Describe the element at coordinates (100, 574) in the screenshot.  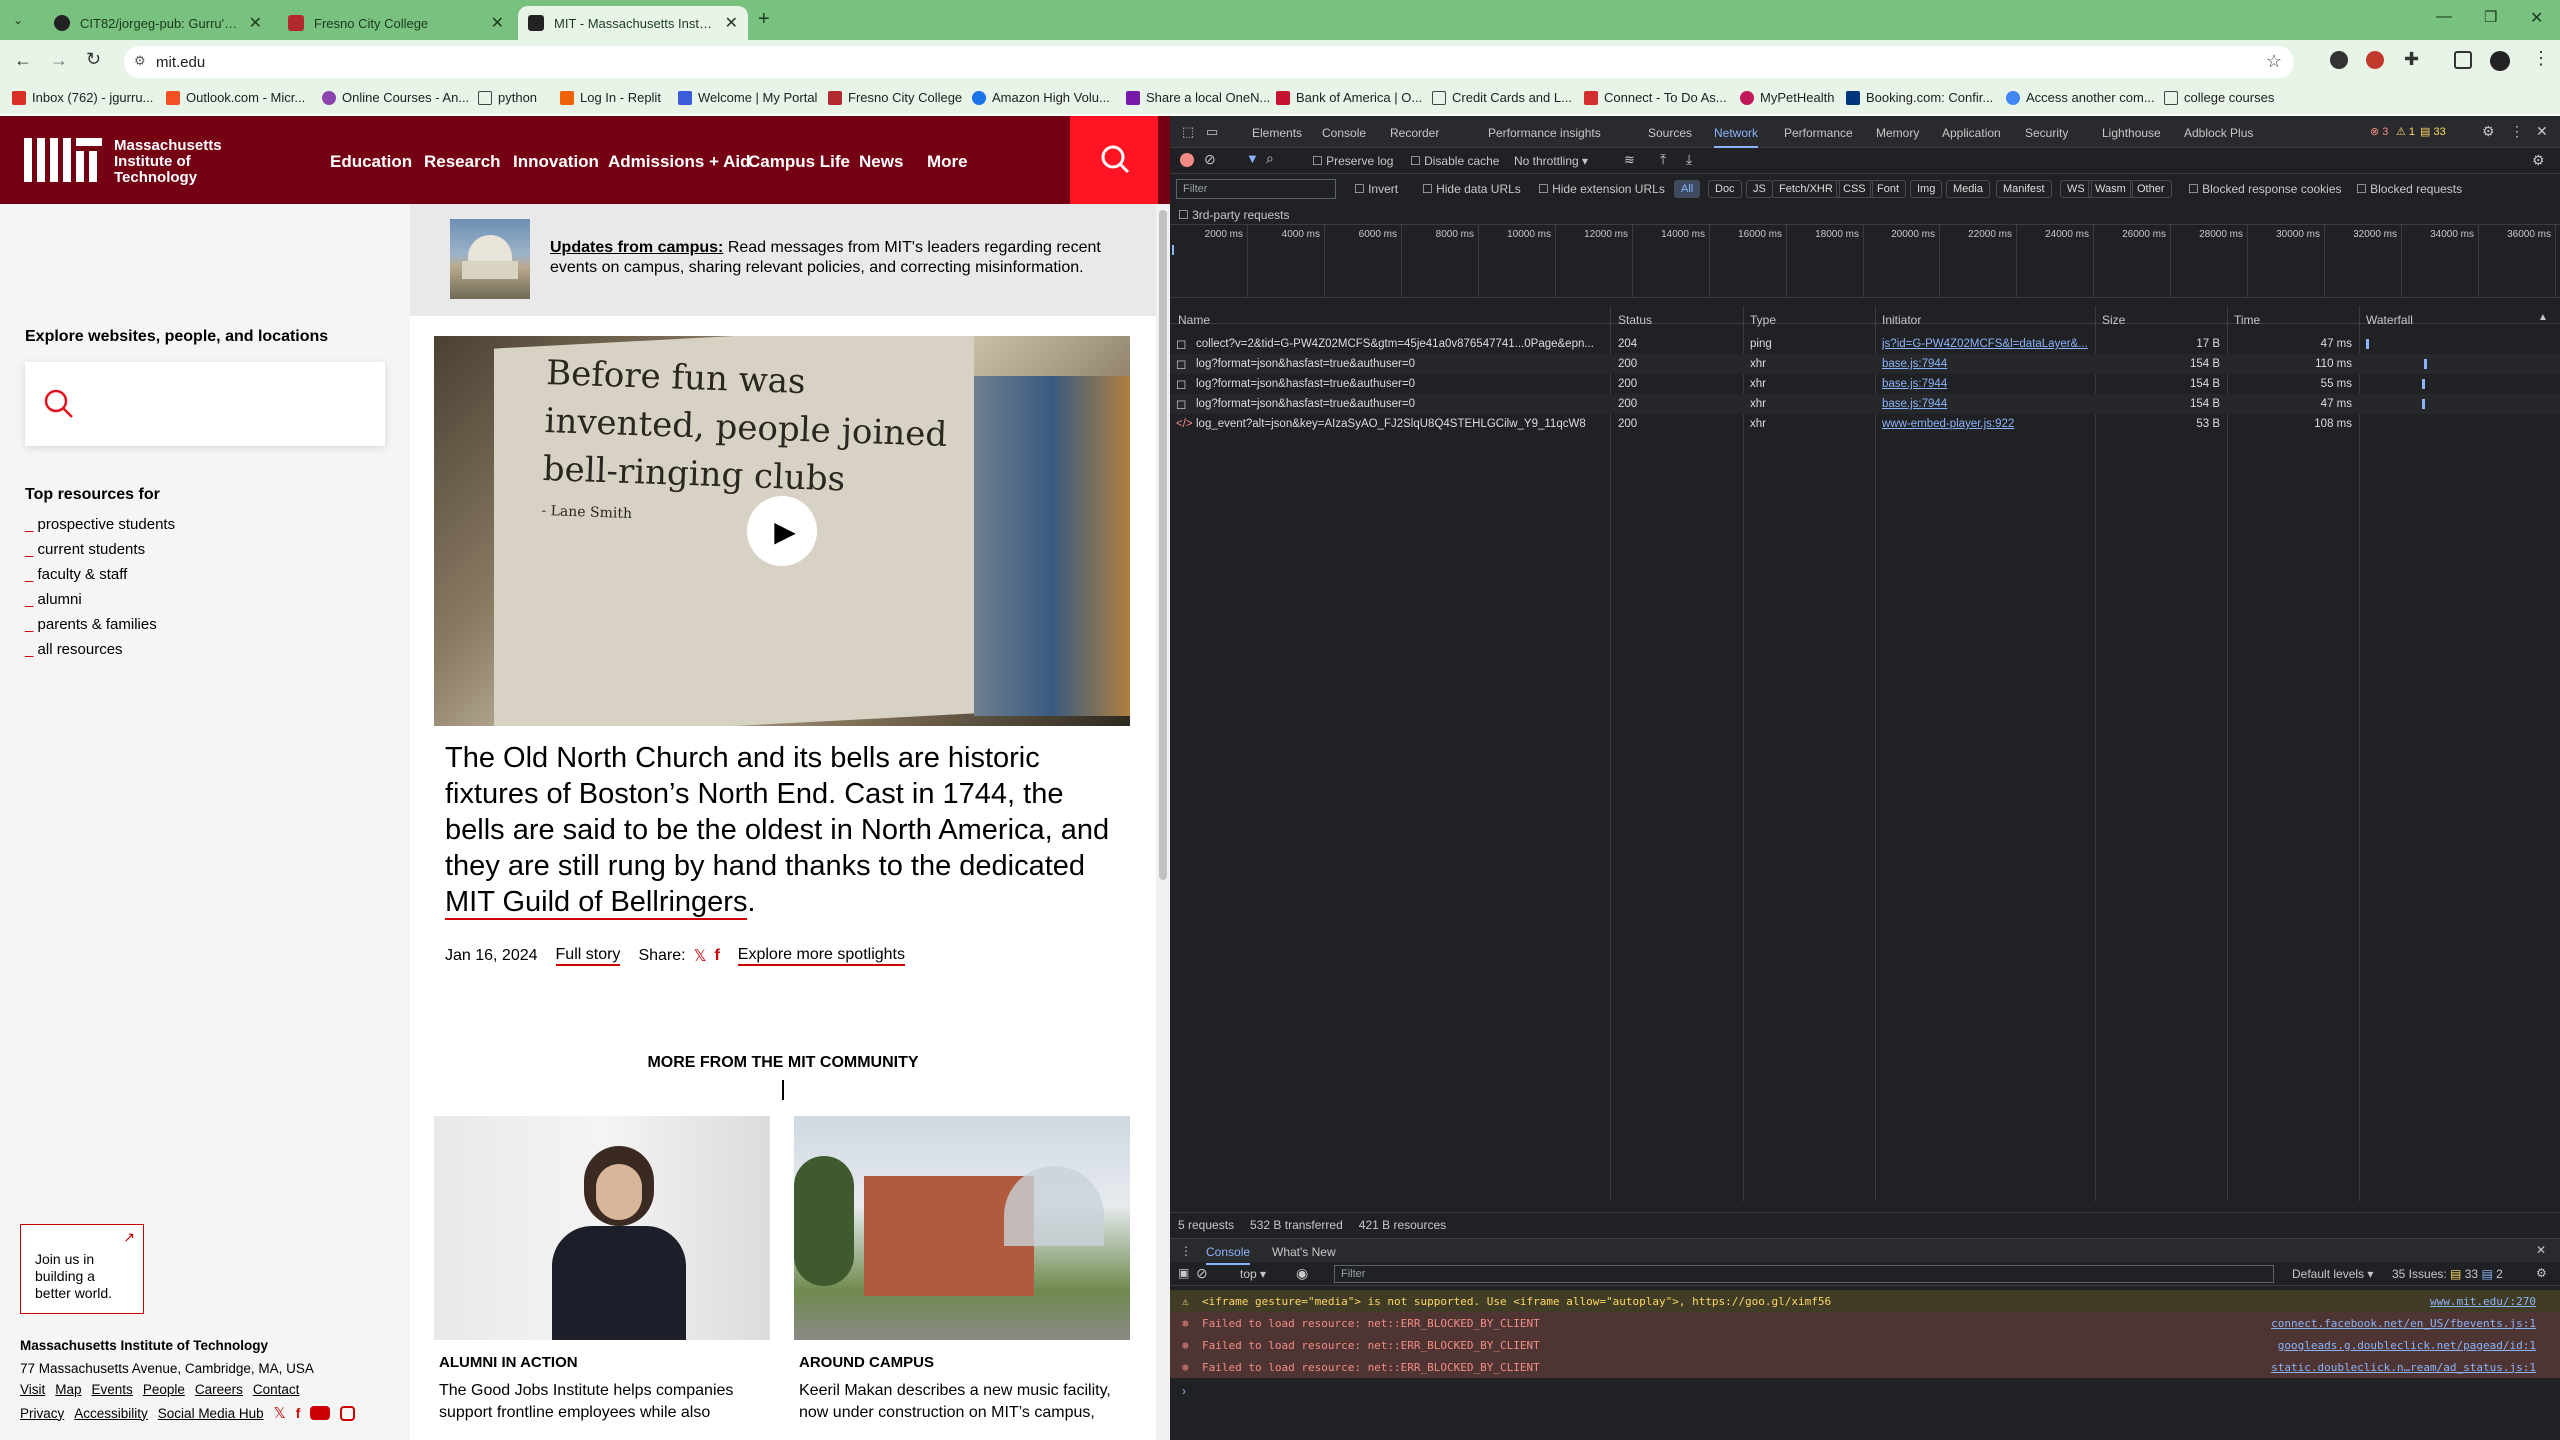
I see `resource-link: _ faculty & staff` at that location.